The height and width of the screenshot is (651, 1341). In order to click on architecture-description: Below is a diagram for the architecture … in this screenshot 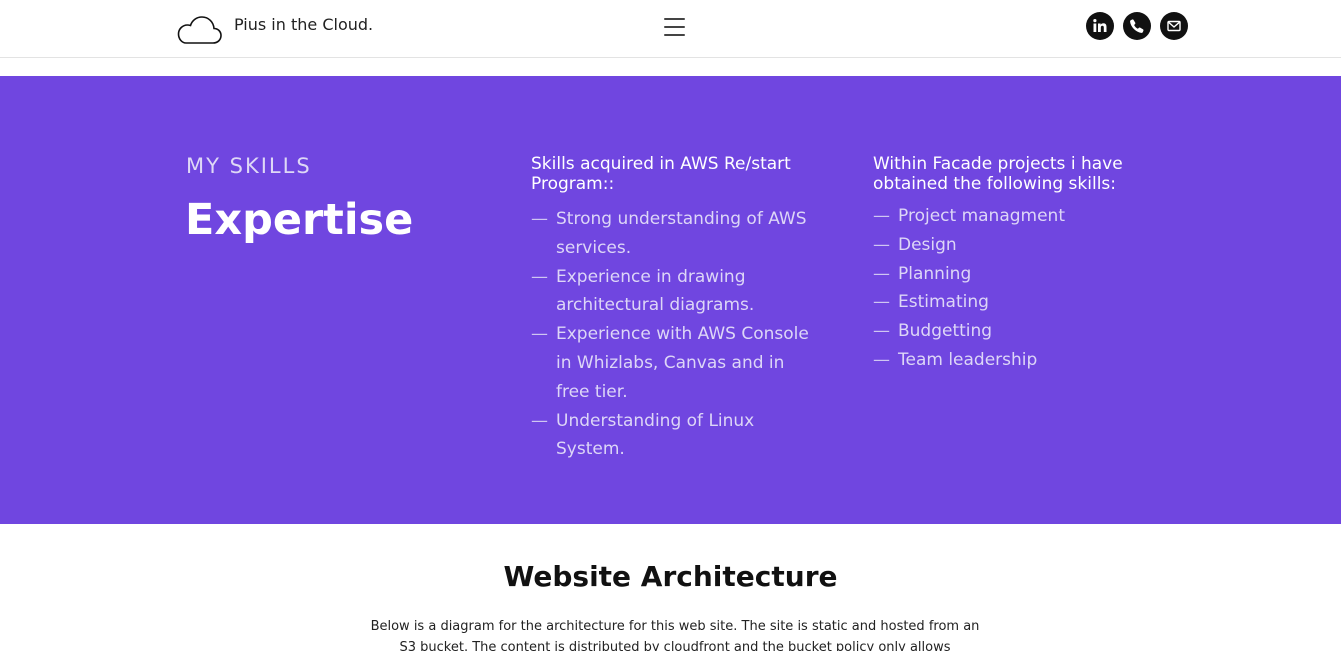, I will do `click(675, 635)`.